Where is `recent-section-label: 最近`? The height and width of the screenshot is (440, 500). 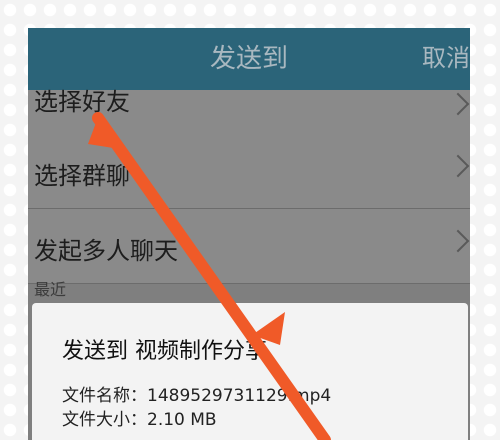 recent-section-label: 最近 is located at coordinates (50, 289).